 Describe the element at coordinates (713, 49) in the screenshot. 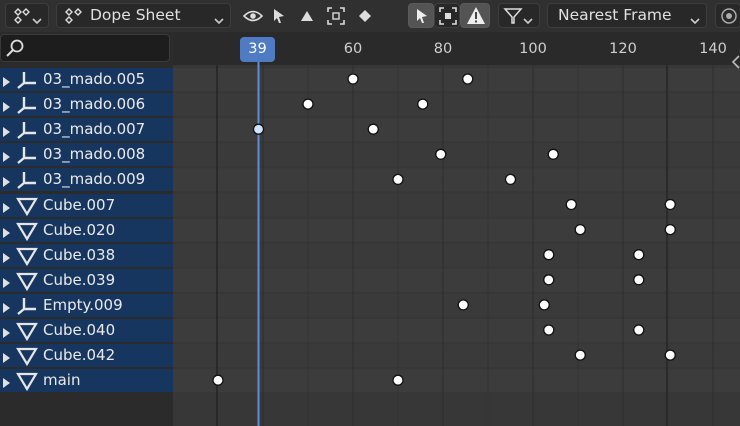

I see `ruler-tick-label: 140` at that location.